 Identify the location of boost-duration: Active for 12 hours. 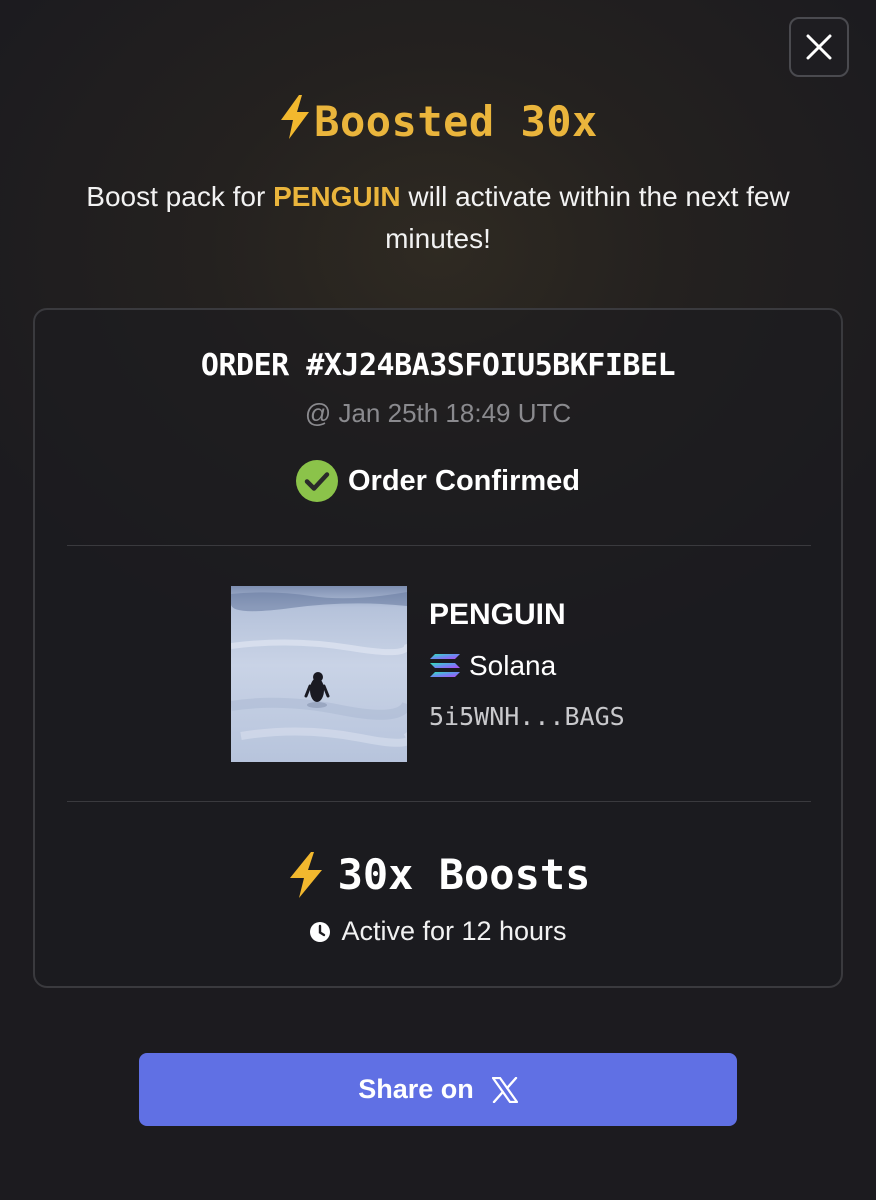
(438, 931).